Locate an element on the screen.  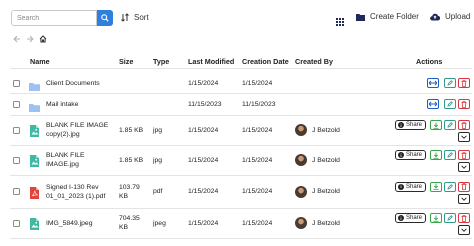
home-icon is located at coordinates (43, 39).